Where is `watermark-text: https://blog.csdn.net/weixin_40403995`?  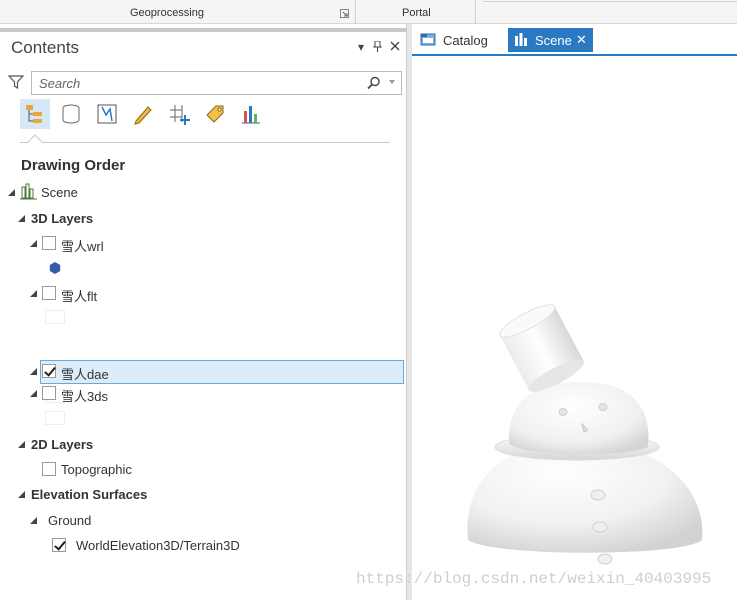
watermark-text: https://blog.csdn.net/weixin_40403995 is located at coordinates (534, 579).